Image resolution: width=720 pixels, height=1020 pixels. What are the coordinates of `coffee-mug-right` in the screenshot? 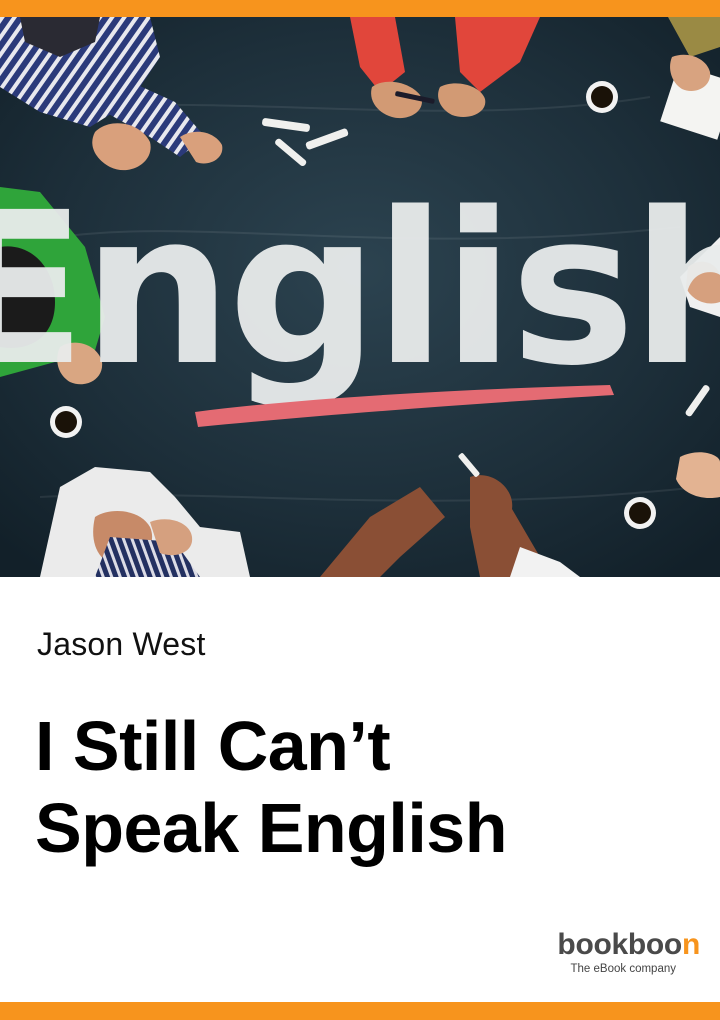 It's located at (640, 513).